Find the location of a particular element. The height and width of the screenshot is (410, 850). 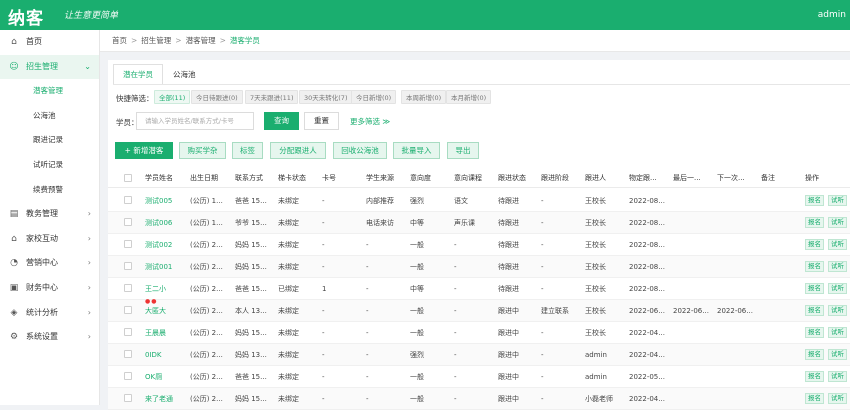

sidebar-item-4: ◔ 营销中心 › is located at coordinates (49, 263).